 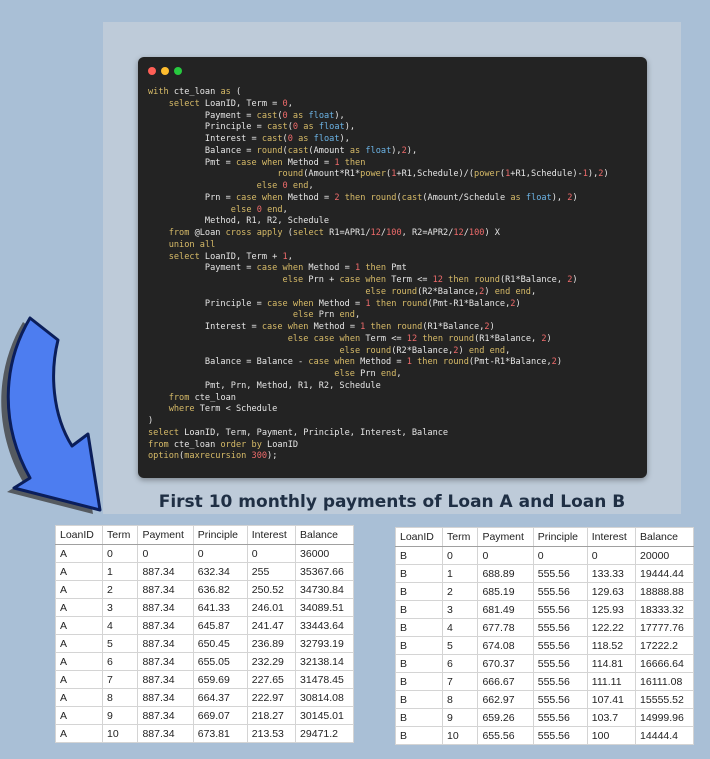 I want to click on table-row: B 8 662.97 555.56 107.41 15555.52, so click(x=544, y=699).